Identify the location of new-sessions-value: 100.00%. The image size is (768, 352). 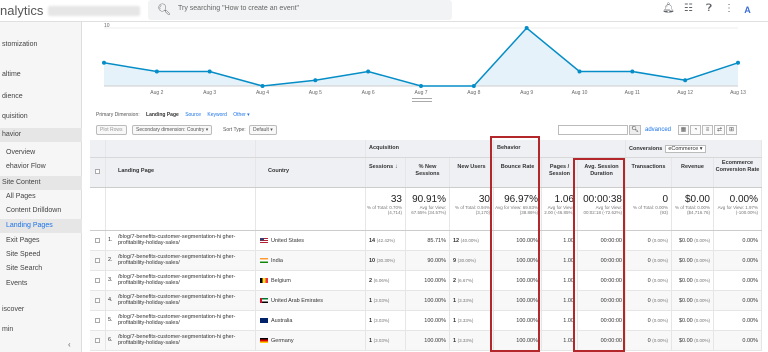
(428, 300).